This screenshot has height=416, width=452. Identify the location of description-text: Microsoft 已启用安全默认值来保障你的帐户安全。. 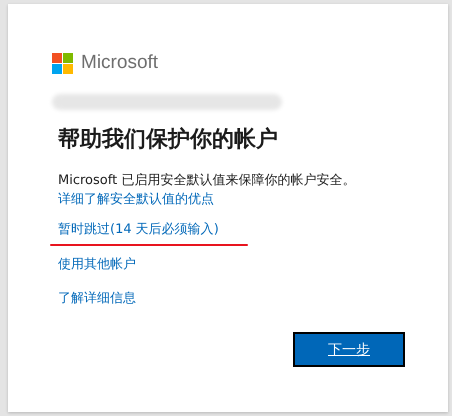
(207, 181).